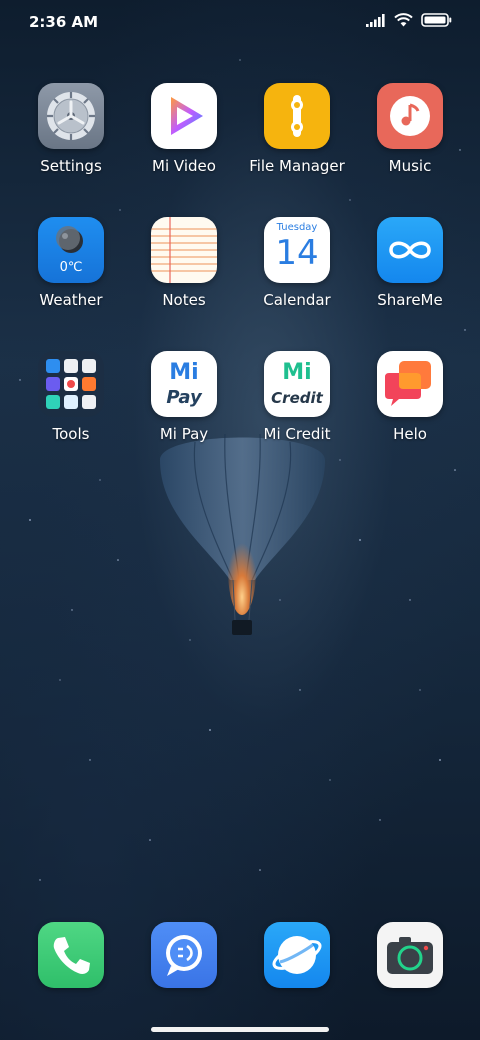 The height and width of the screenshot is (1040, 480). I want to click on messages-icon, so click(184, 955).